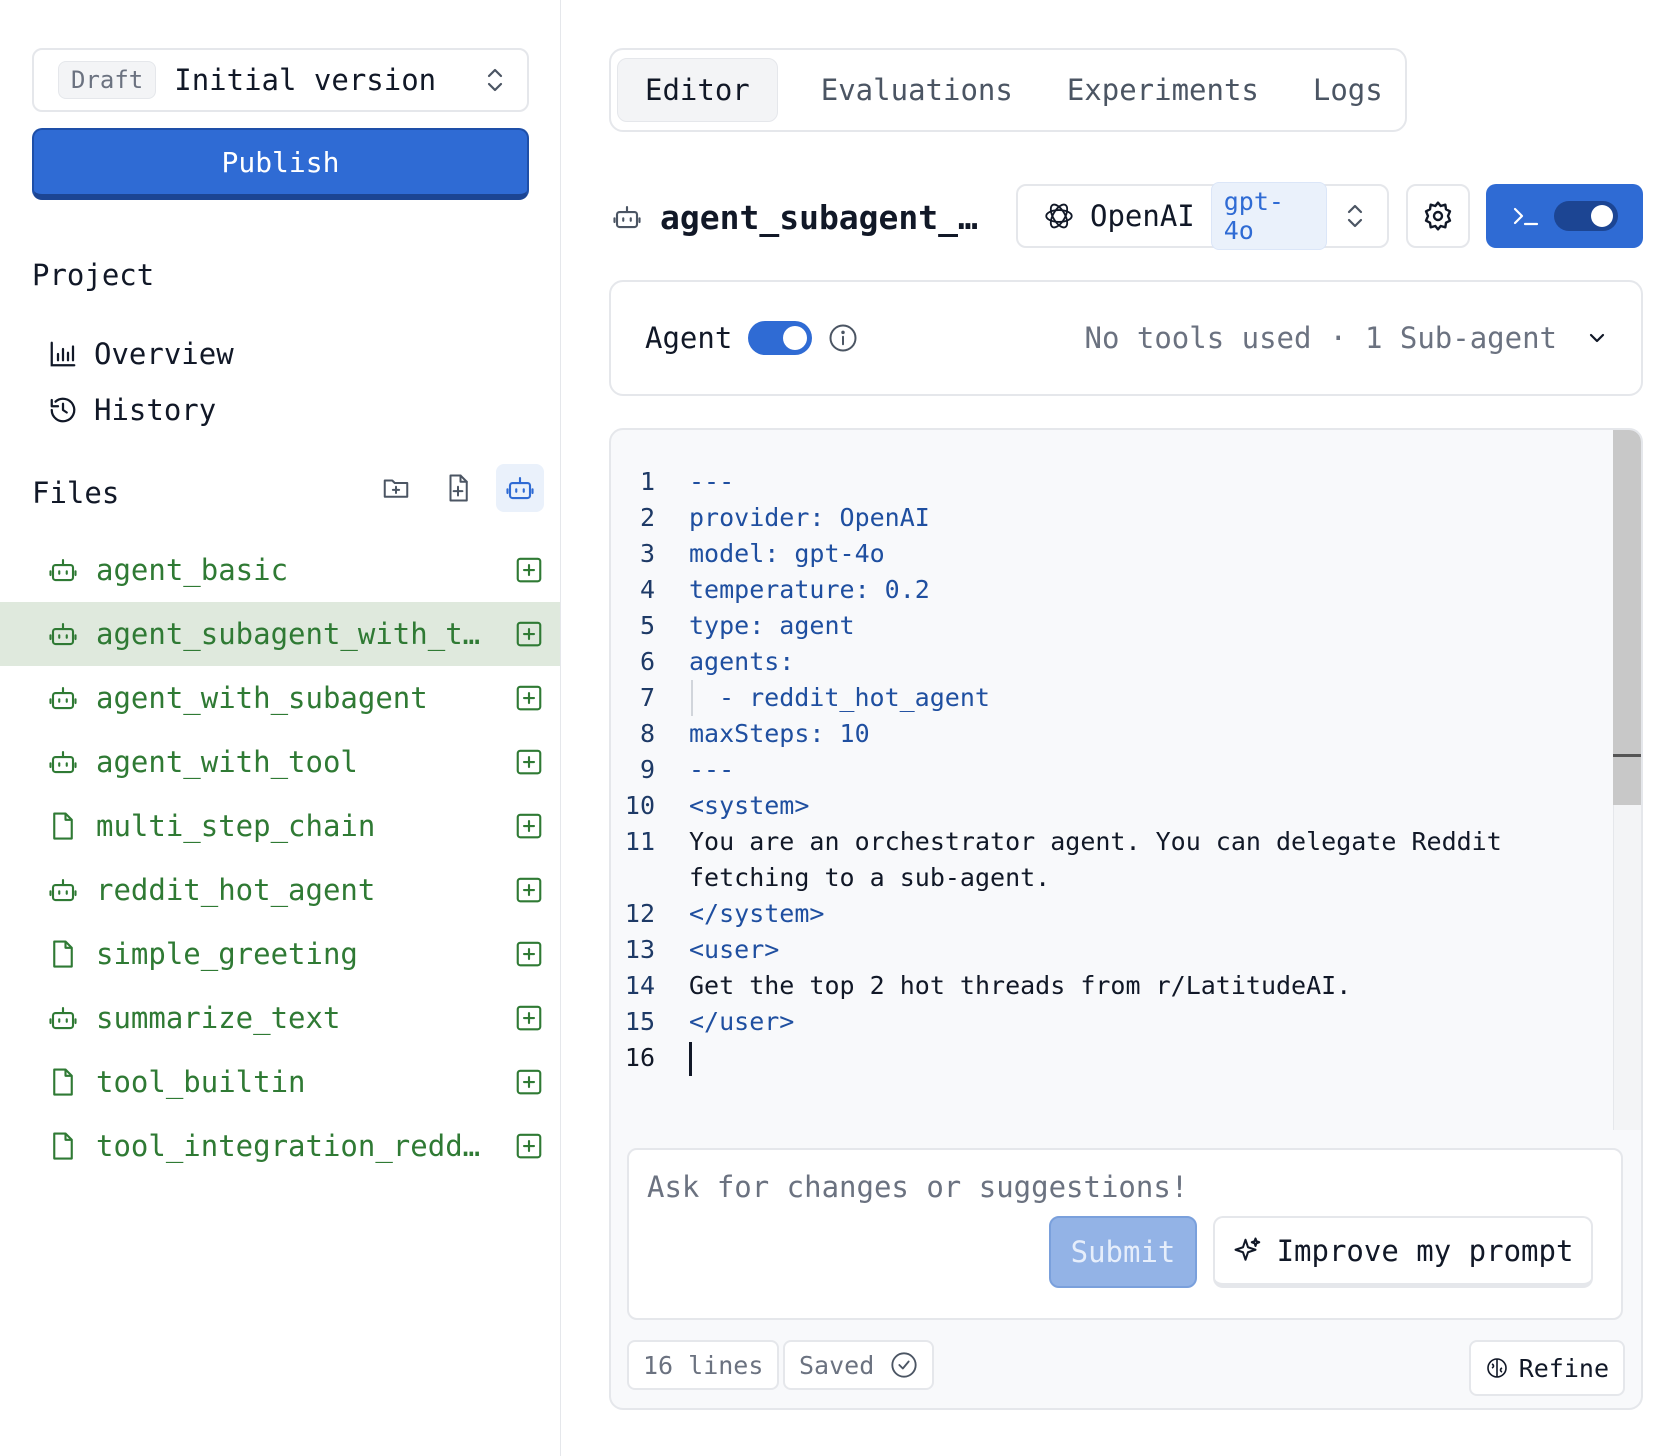 The image size is (1662, 1456). What do you see at coordinates (703, 1365) in the screenshot?
I see `line-count: 16 lines` at bounding box center [703, 1365].